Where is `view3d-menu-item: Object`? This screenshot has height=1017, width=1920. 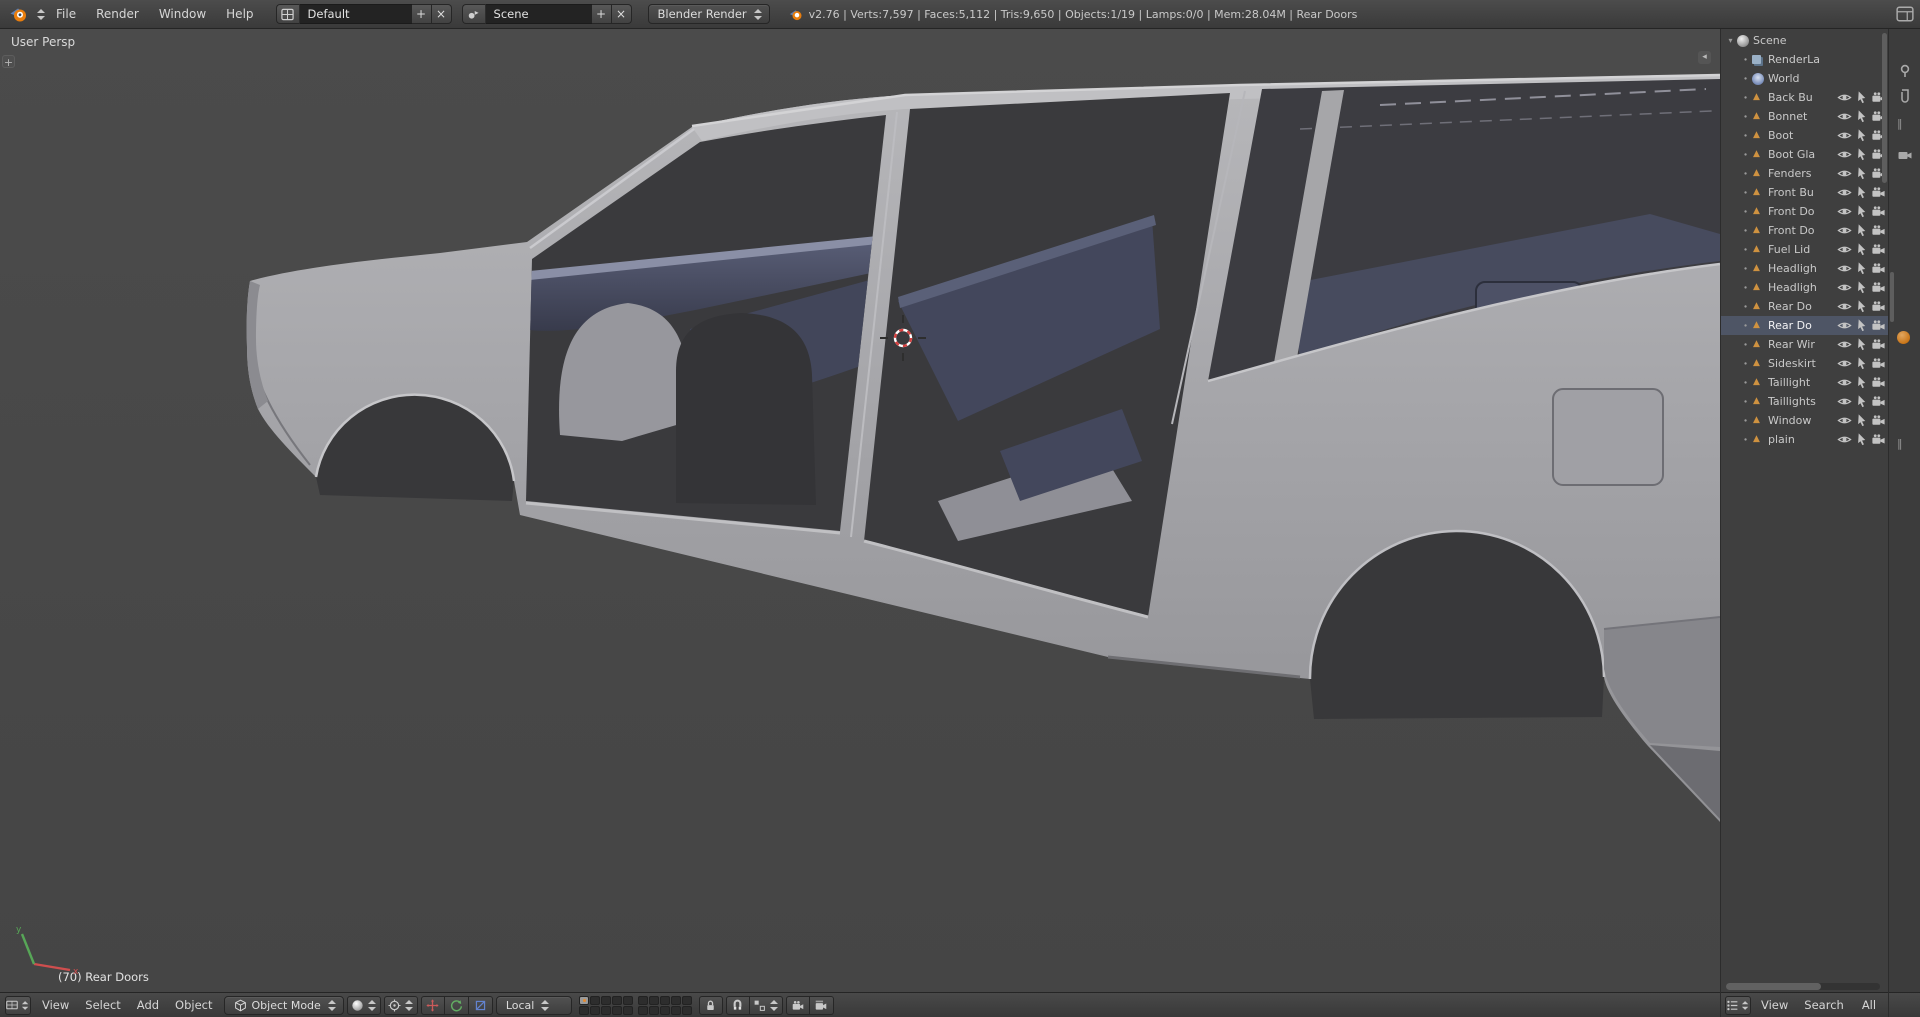 view3d-menu-item: Object is located at coordinates (193, 1005).